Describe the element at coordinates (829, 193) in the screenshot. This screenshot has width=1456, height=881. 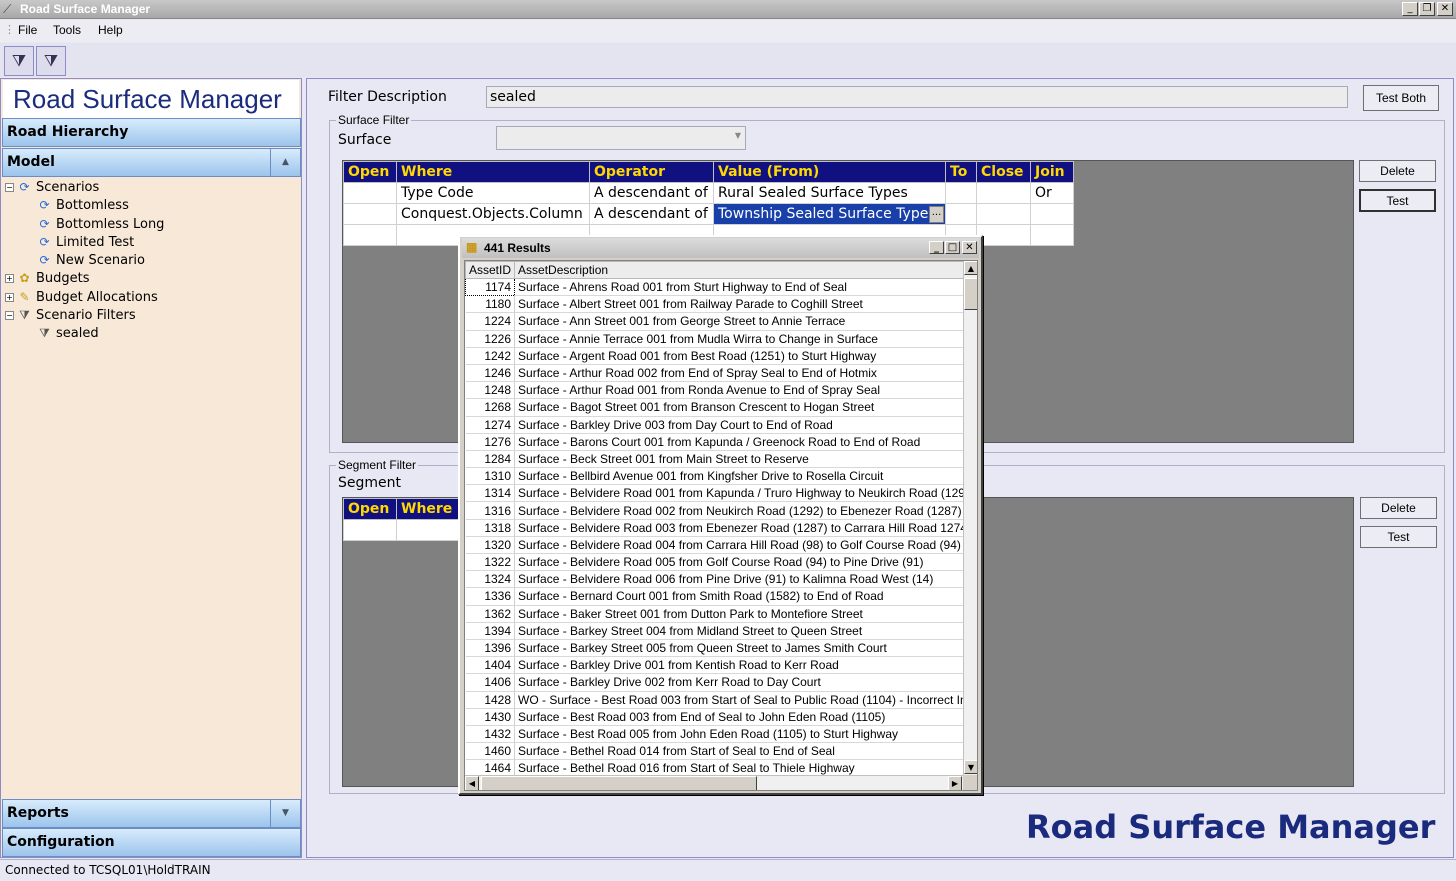
I see `value-cell: Rural Sealed Surface Types` at that location.